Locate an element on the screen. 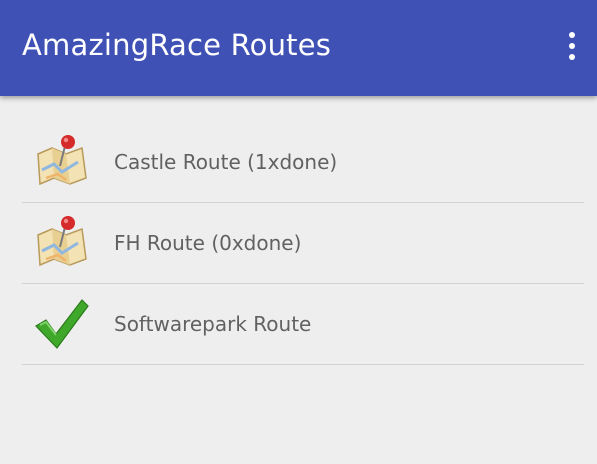  route-label: FH Route (0xdone) is located at coordinates (208, 243).